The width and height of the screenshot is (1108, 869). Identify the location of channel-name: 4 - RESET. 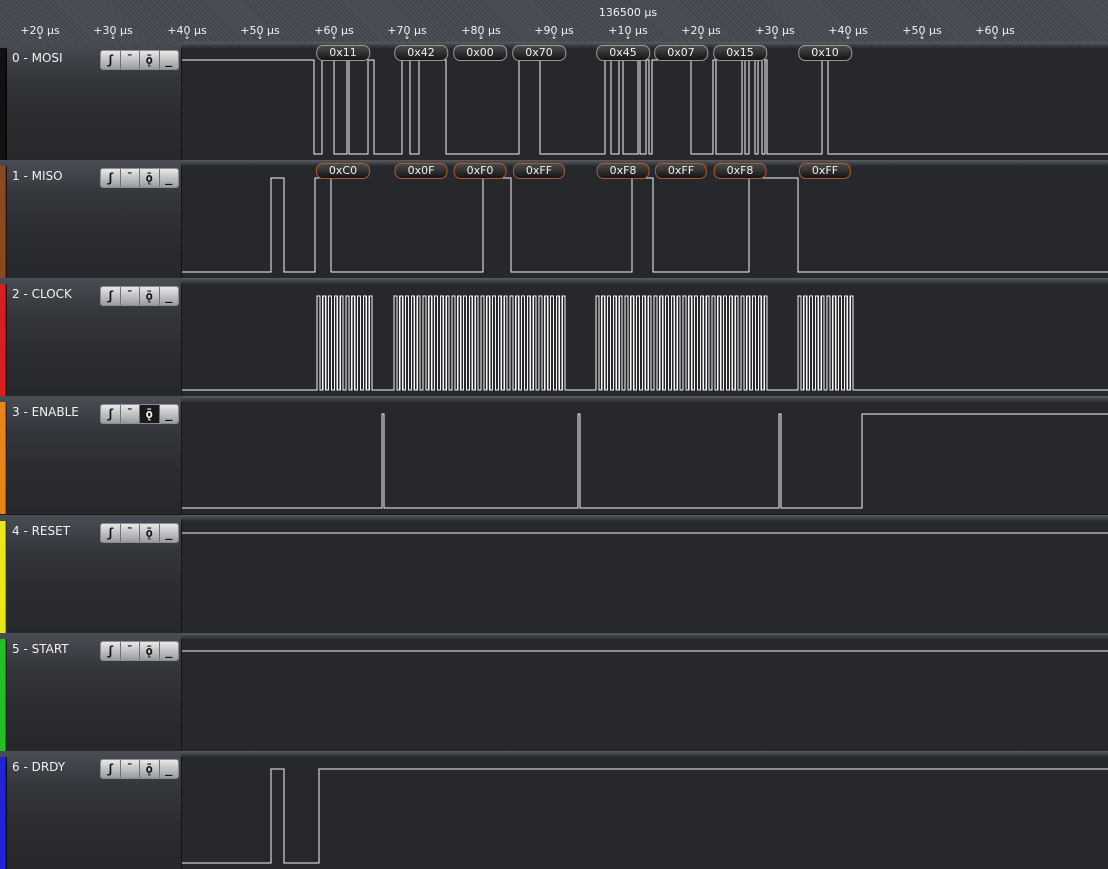
(41, 531).